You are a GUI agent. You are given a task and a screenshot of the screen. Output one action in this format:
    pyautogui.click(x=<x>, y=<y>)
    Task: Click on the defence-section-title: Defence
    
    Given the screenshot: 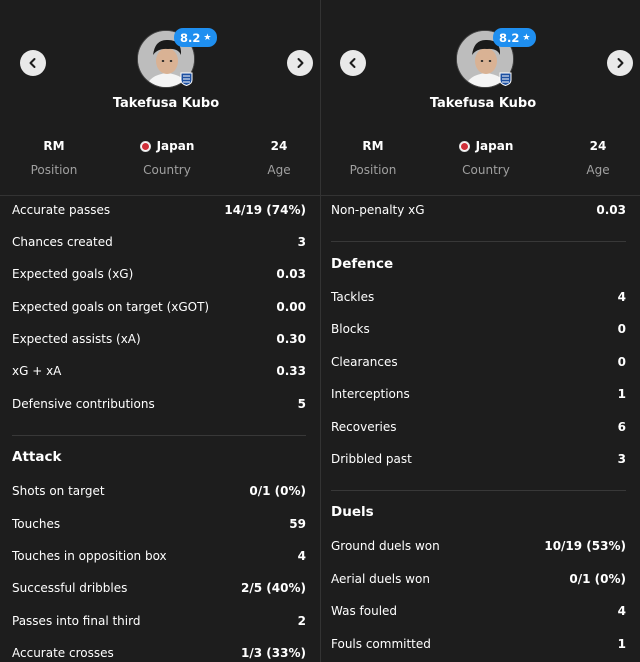 What is the action you would take?
    pyautogui.click(x=362, y=264)
    